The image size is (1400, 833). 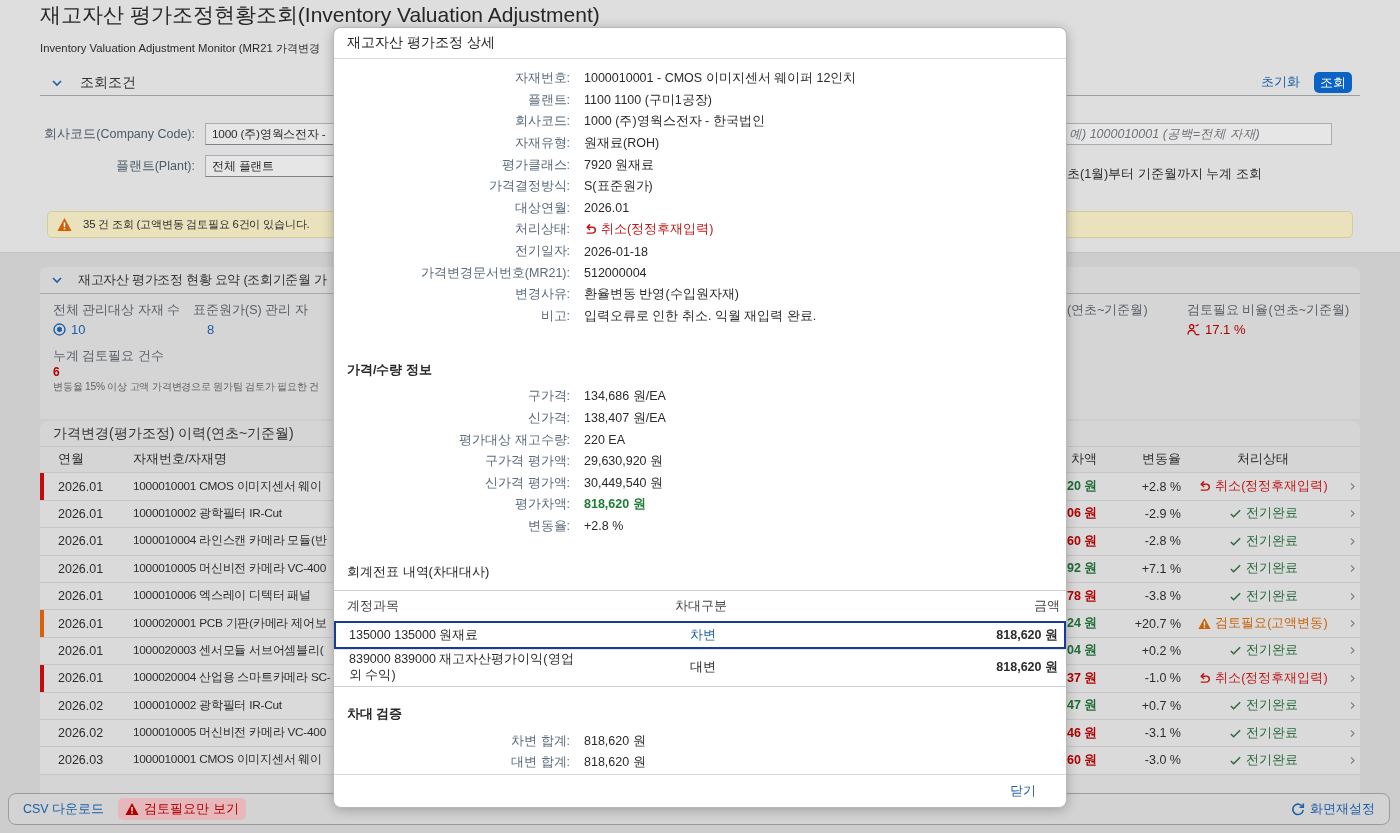 What do you see at coordinates (657, 230) in the screenshot?
I see `status-text: 취소(정정후재입력)` at bounding box center [657, 230].